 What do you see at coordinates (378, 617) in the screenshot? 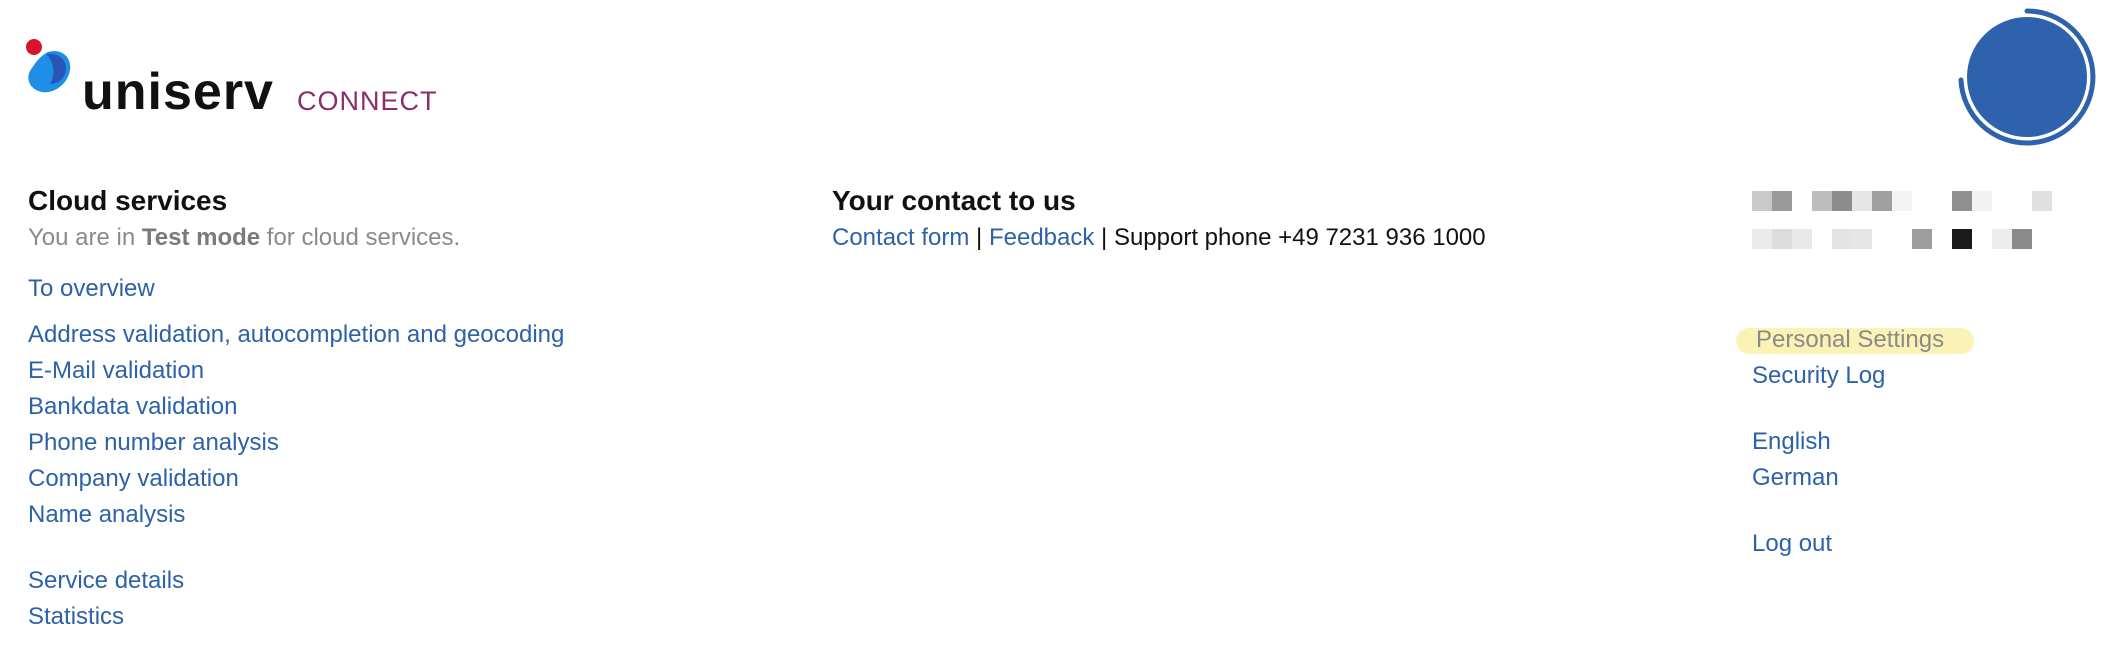
I see `statistics-link: Statistics` at bounding box center [378, 617].